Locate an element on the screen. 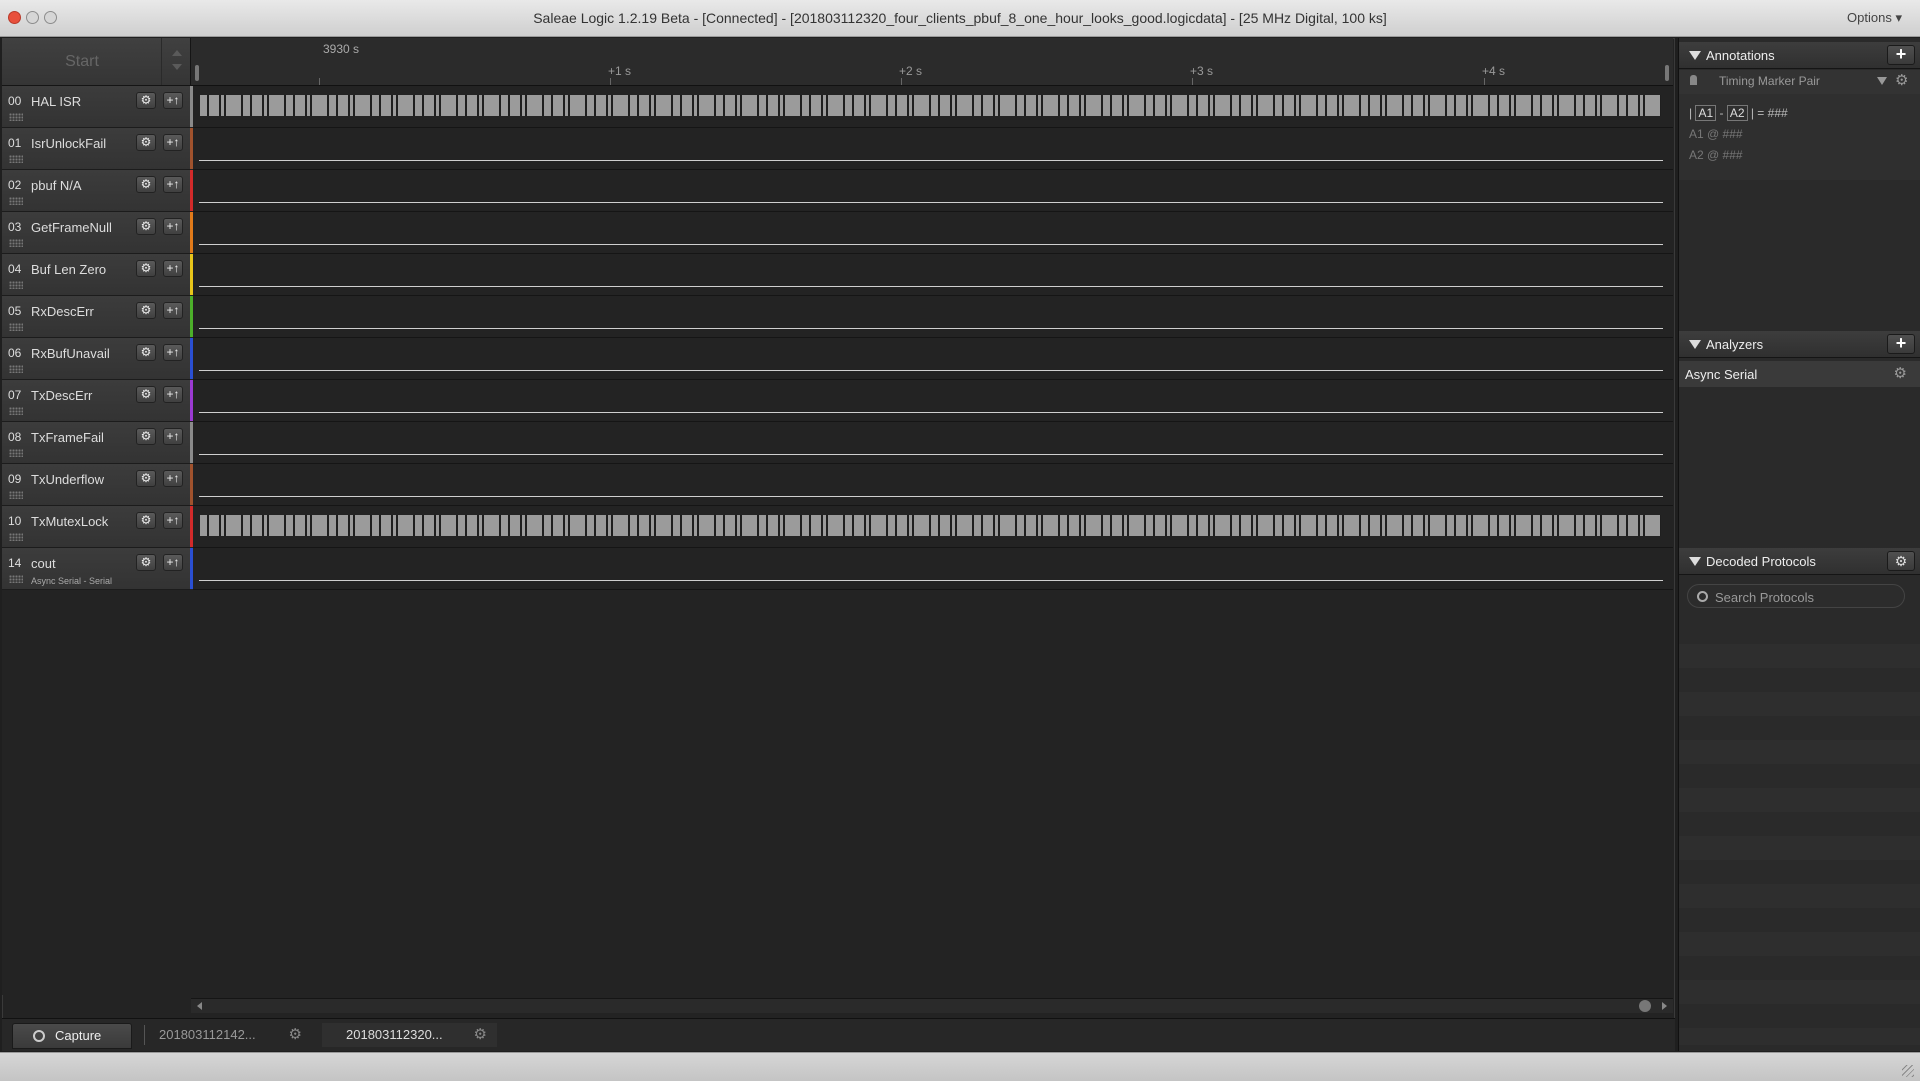  channel-name: TxMutexLock is located at coordinates (69, 521).